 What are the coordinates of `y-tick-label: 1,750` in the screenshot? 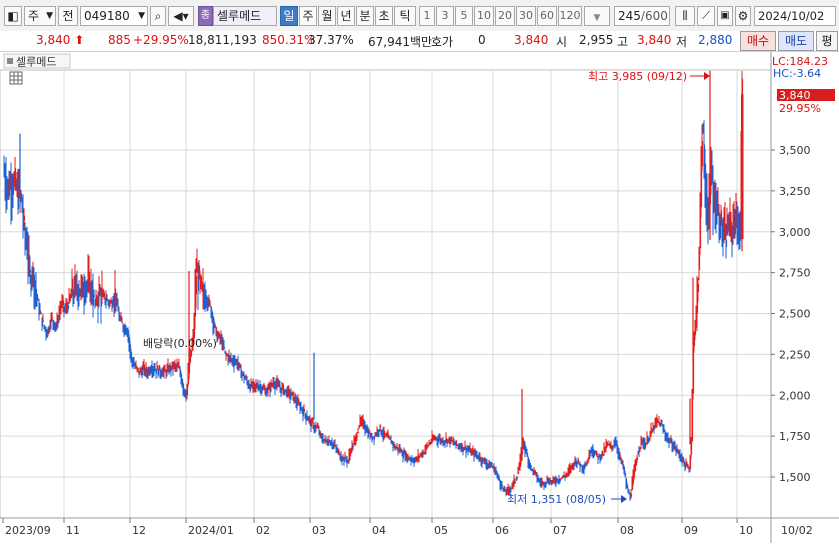 It's located at (795, 436).